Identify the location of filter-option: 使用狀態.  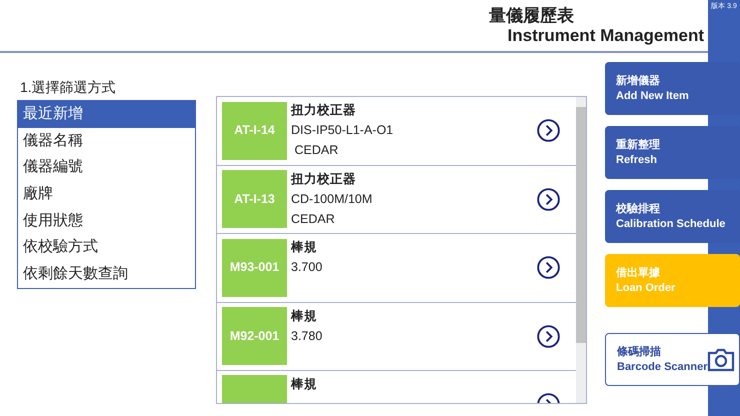
(106, 221).